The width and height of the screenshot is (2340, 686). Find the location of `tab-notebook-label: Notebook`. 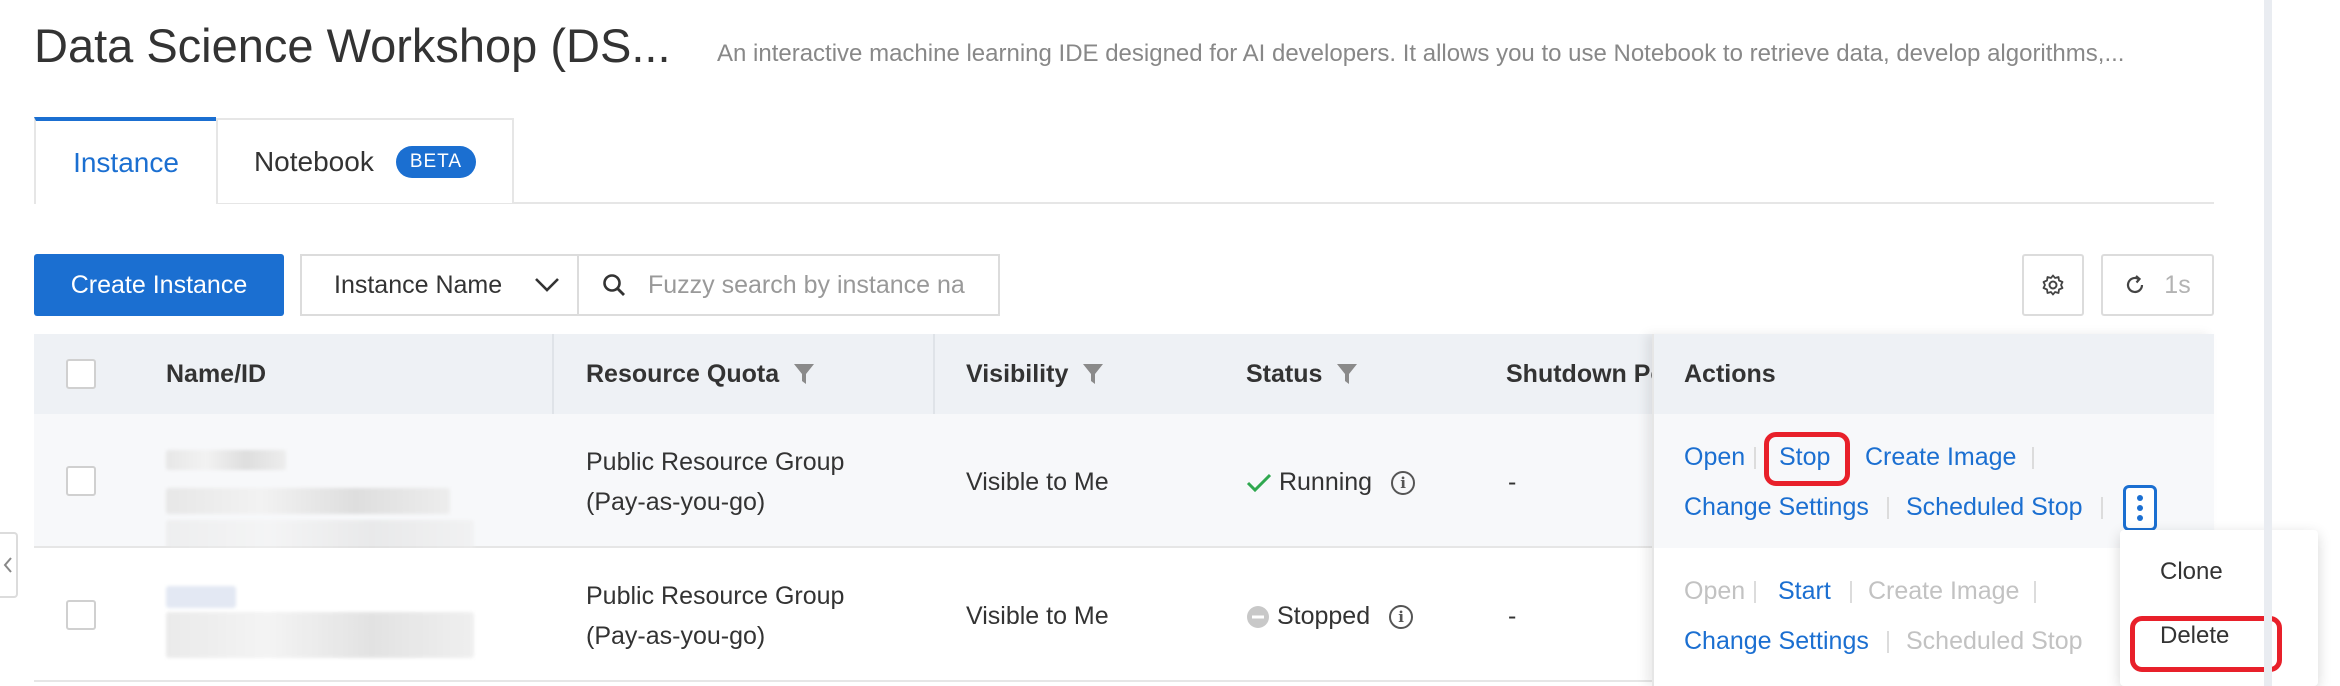

tab-notebook-label: Notebook is located at coordinates (313, 161).